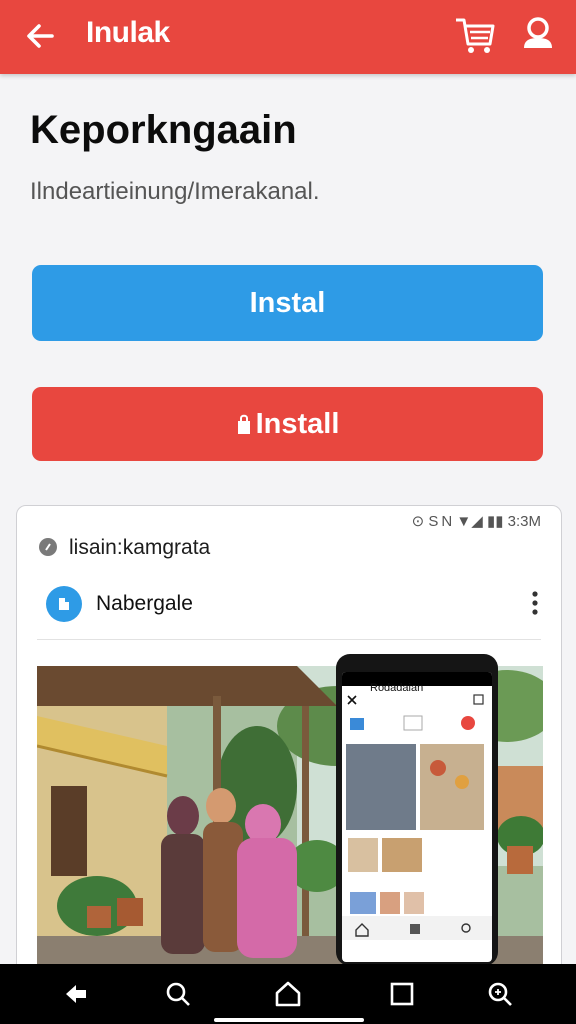  I want to click on install-secondary-label: Install, so click(297, 423).